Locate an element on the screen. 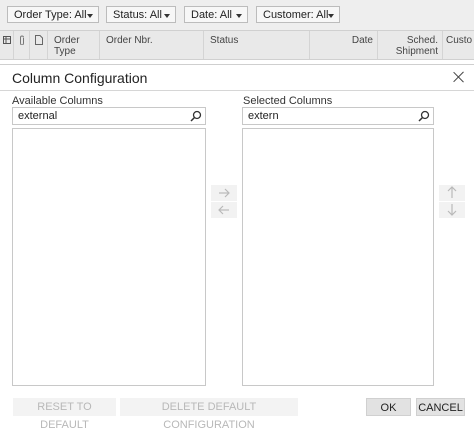 The height and width of the screenshot is (434, 474). ok-button: OK is located at coordinates (388, 407).